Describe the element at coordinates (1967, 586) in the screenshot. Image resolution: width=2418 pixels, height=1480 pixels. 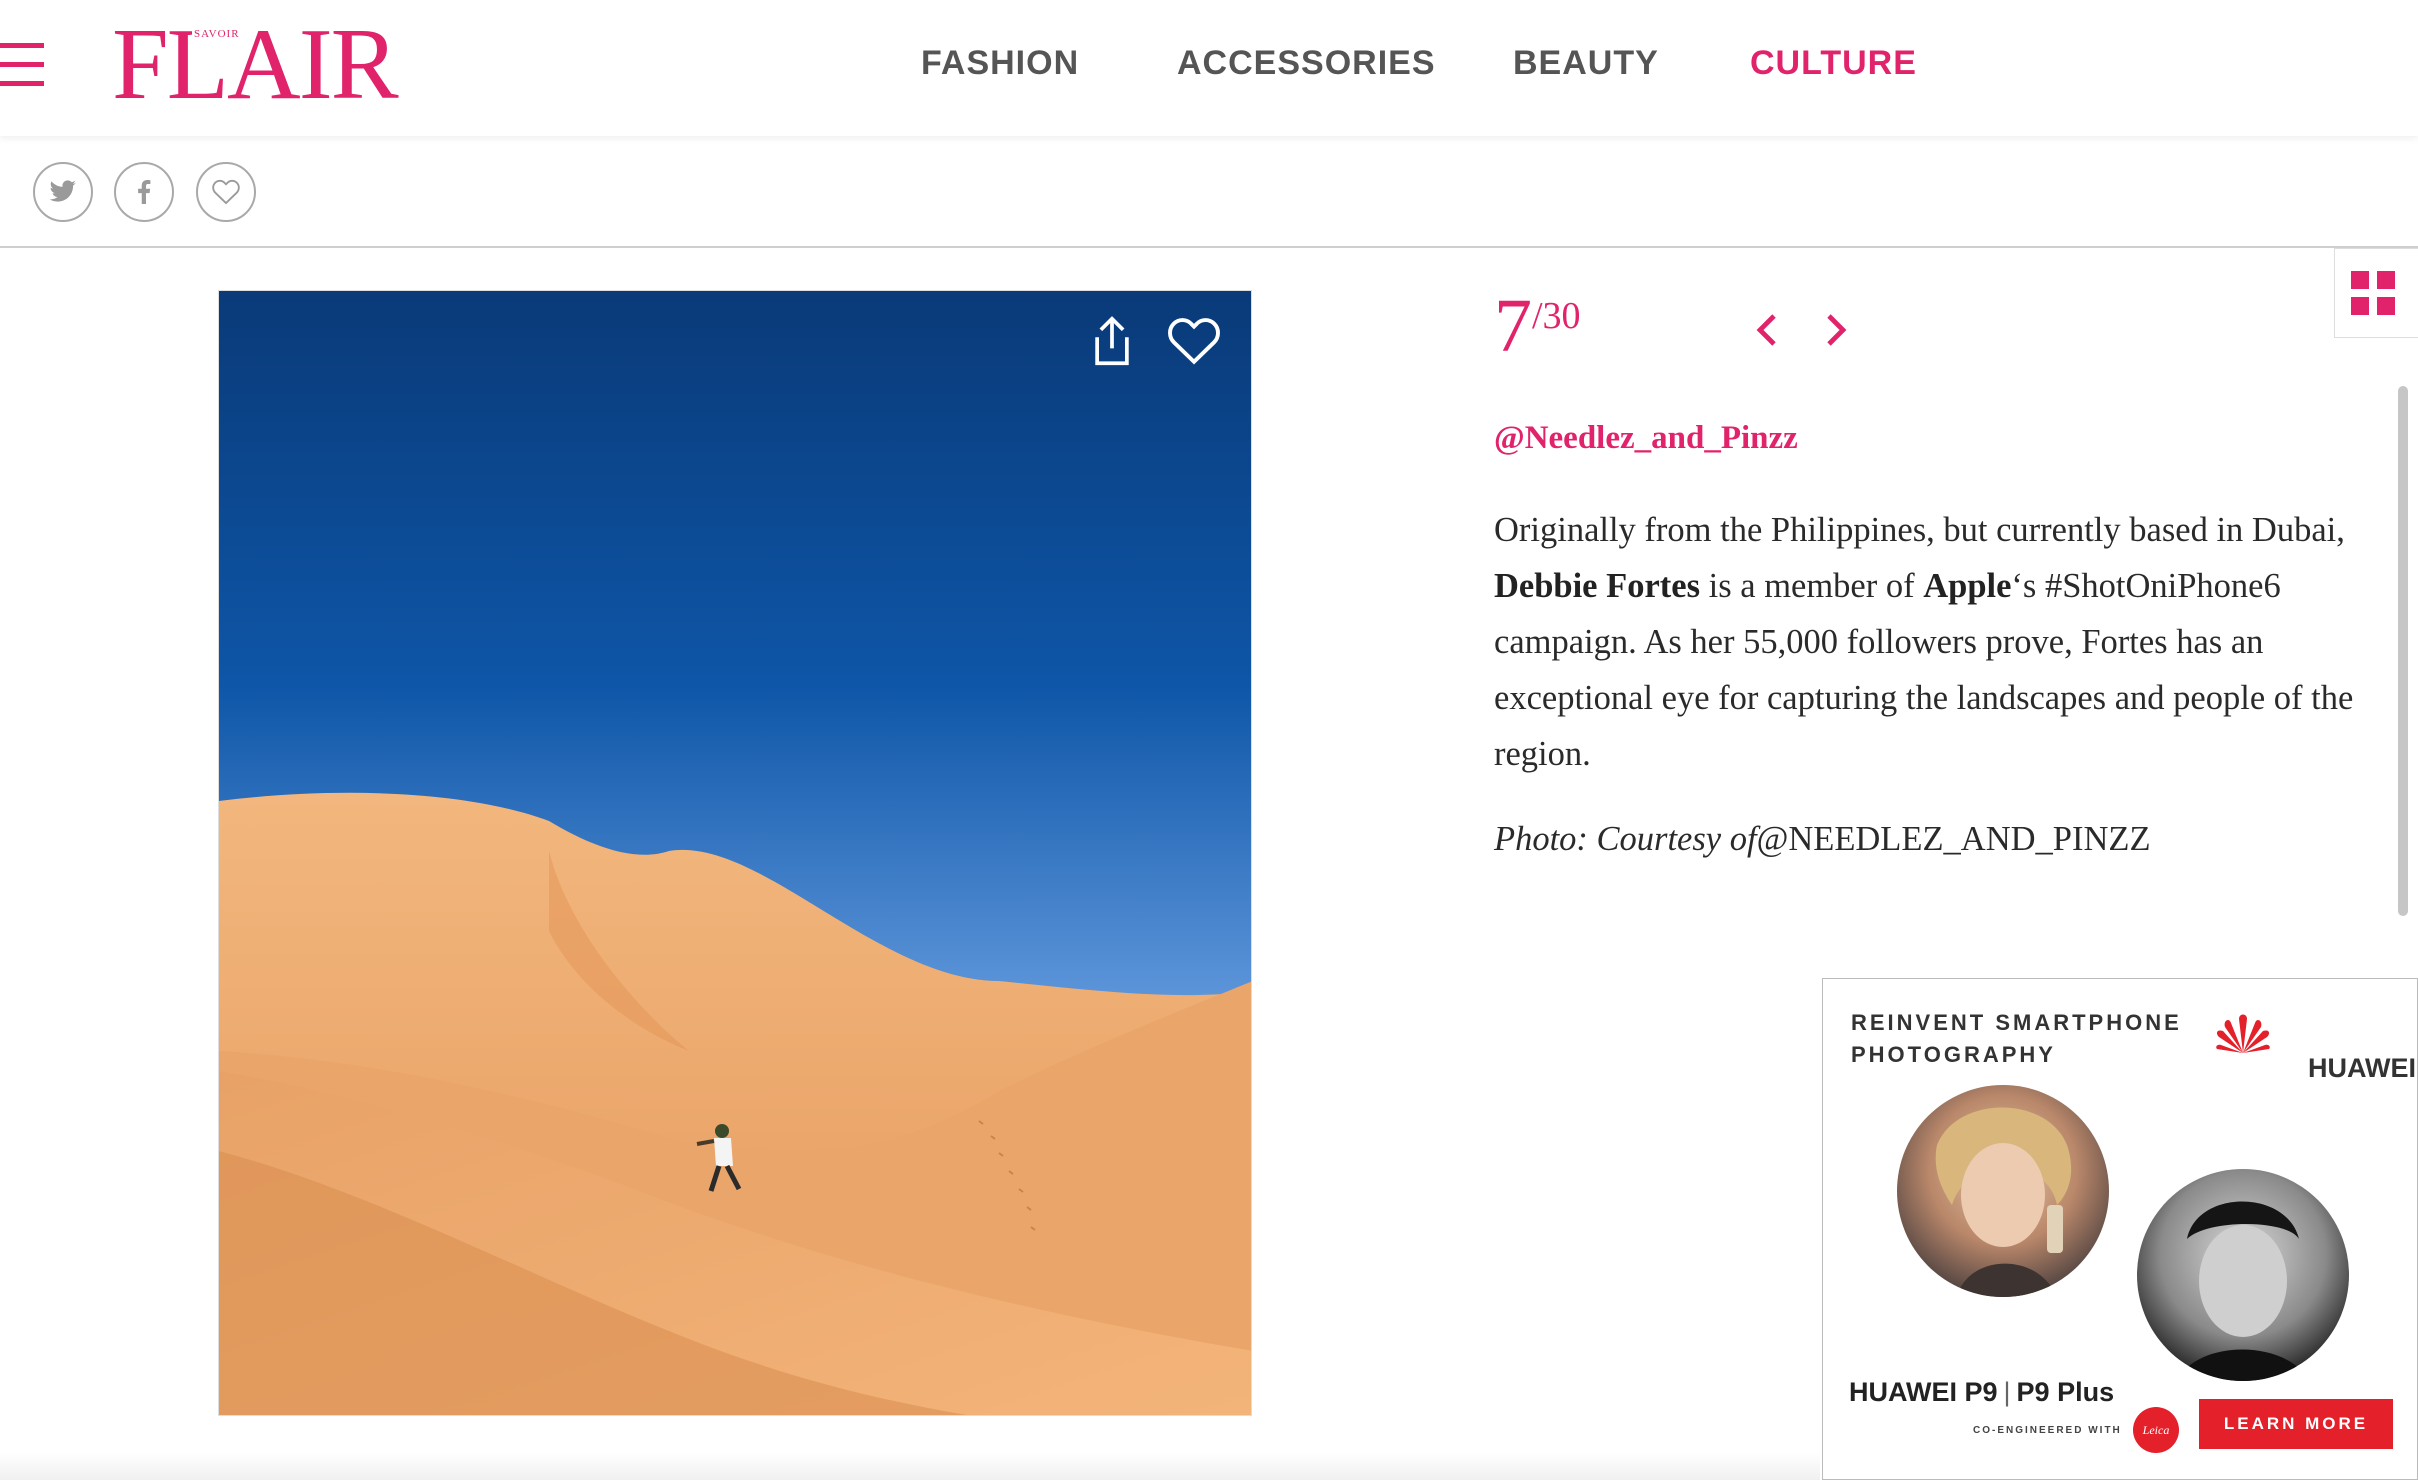
I see `description-brand: Apple` at that location.